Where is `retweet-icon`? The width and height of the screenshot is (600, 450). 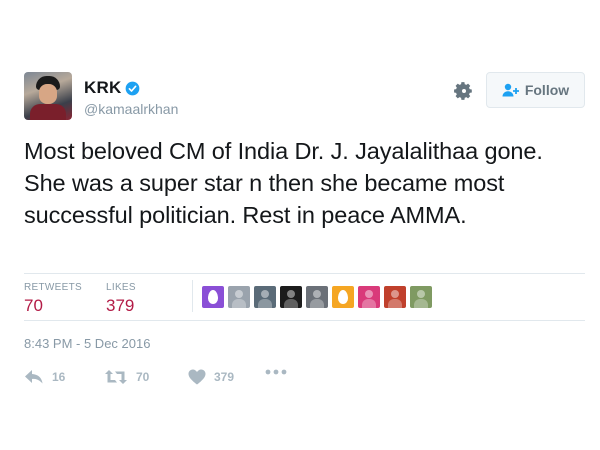 retweet-icon is located at coordinates (116, 377).